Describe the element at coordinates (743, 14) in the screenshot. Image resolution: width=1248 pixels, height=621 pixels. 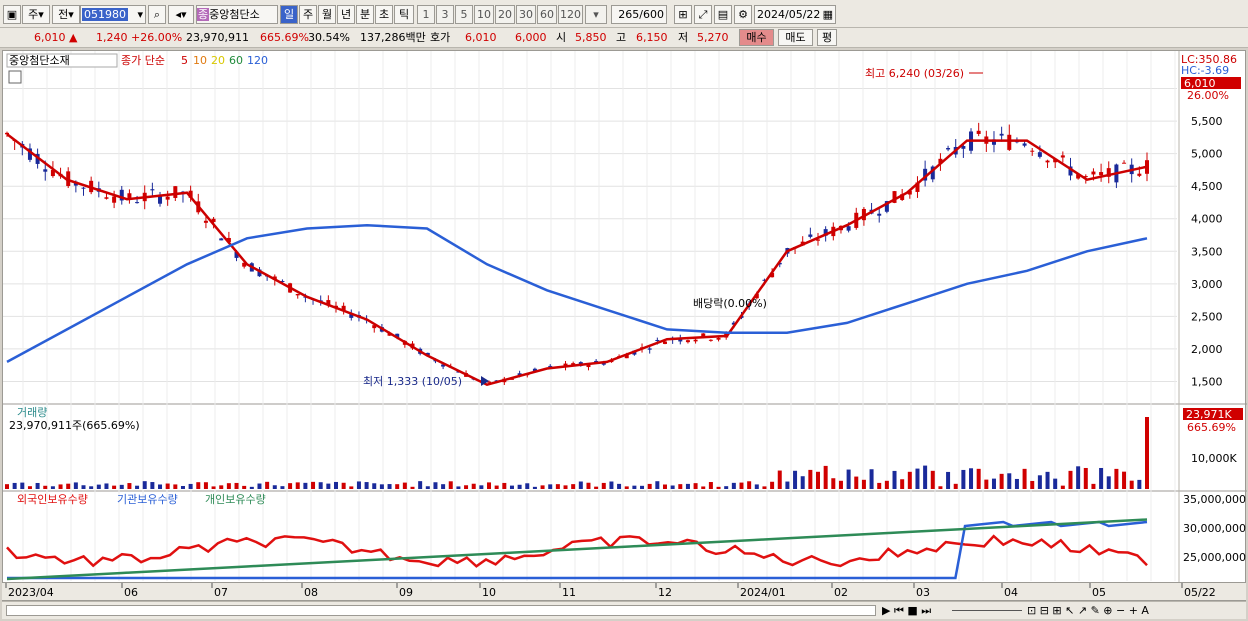
I see `settings-icon: ⚙` at that location.